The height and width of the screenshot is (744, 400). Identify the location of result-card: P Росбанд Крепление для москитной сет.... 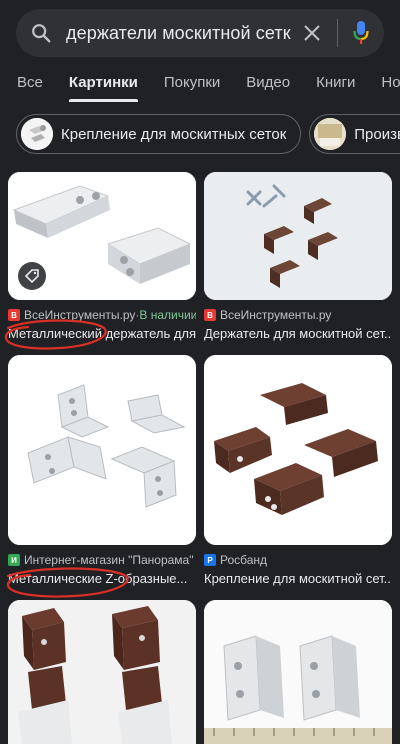
(298, 471).